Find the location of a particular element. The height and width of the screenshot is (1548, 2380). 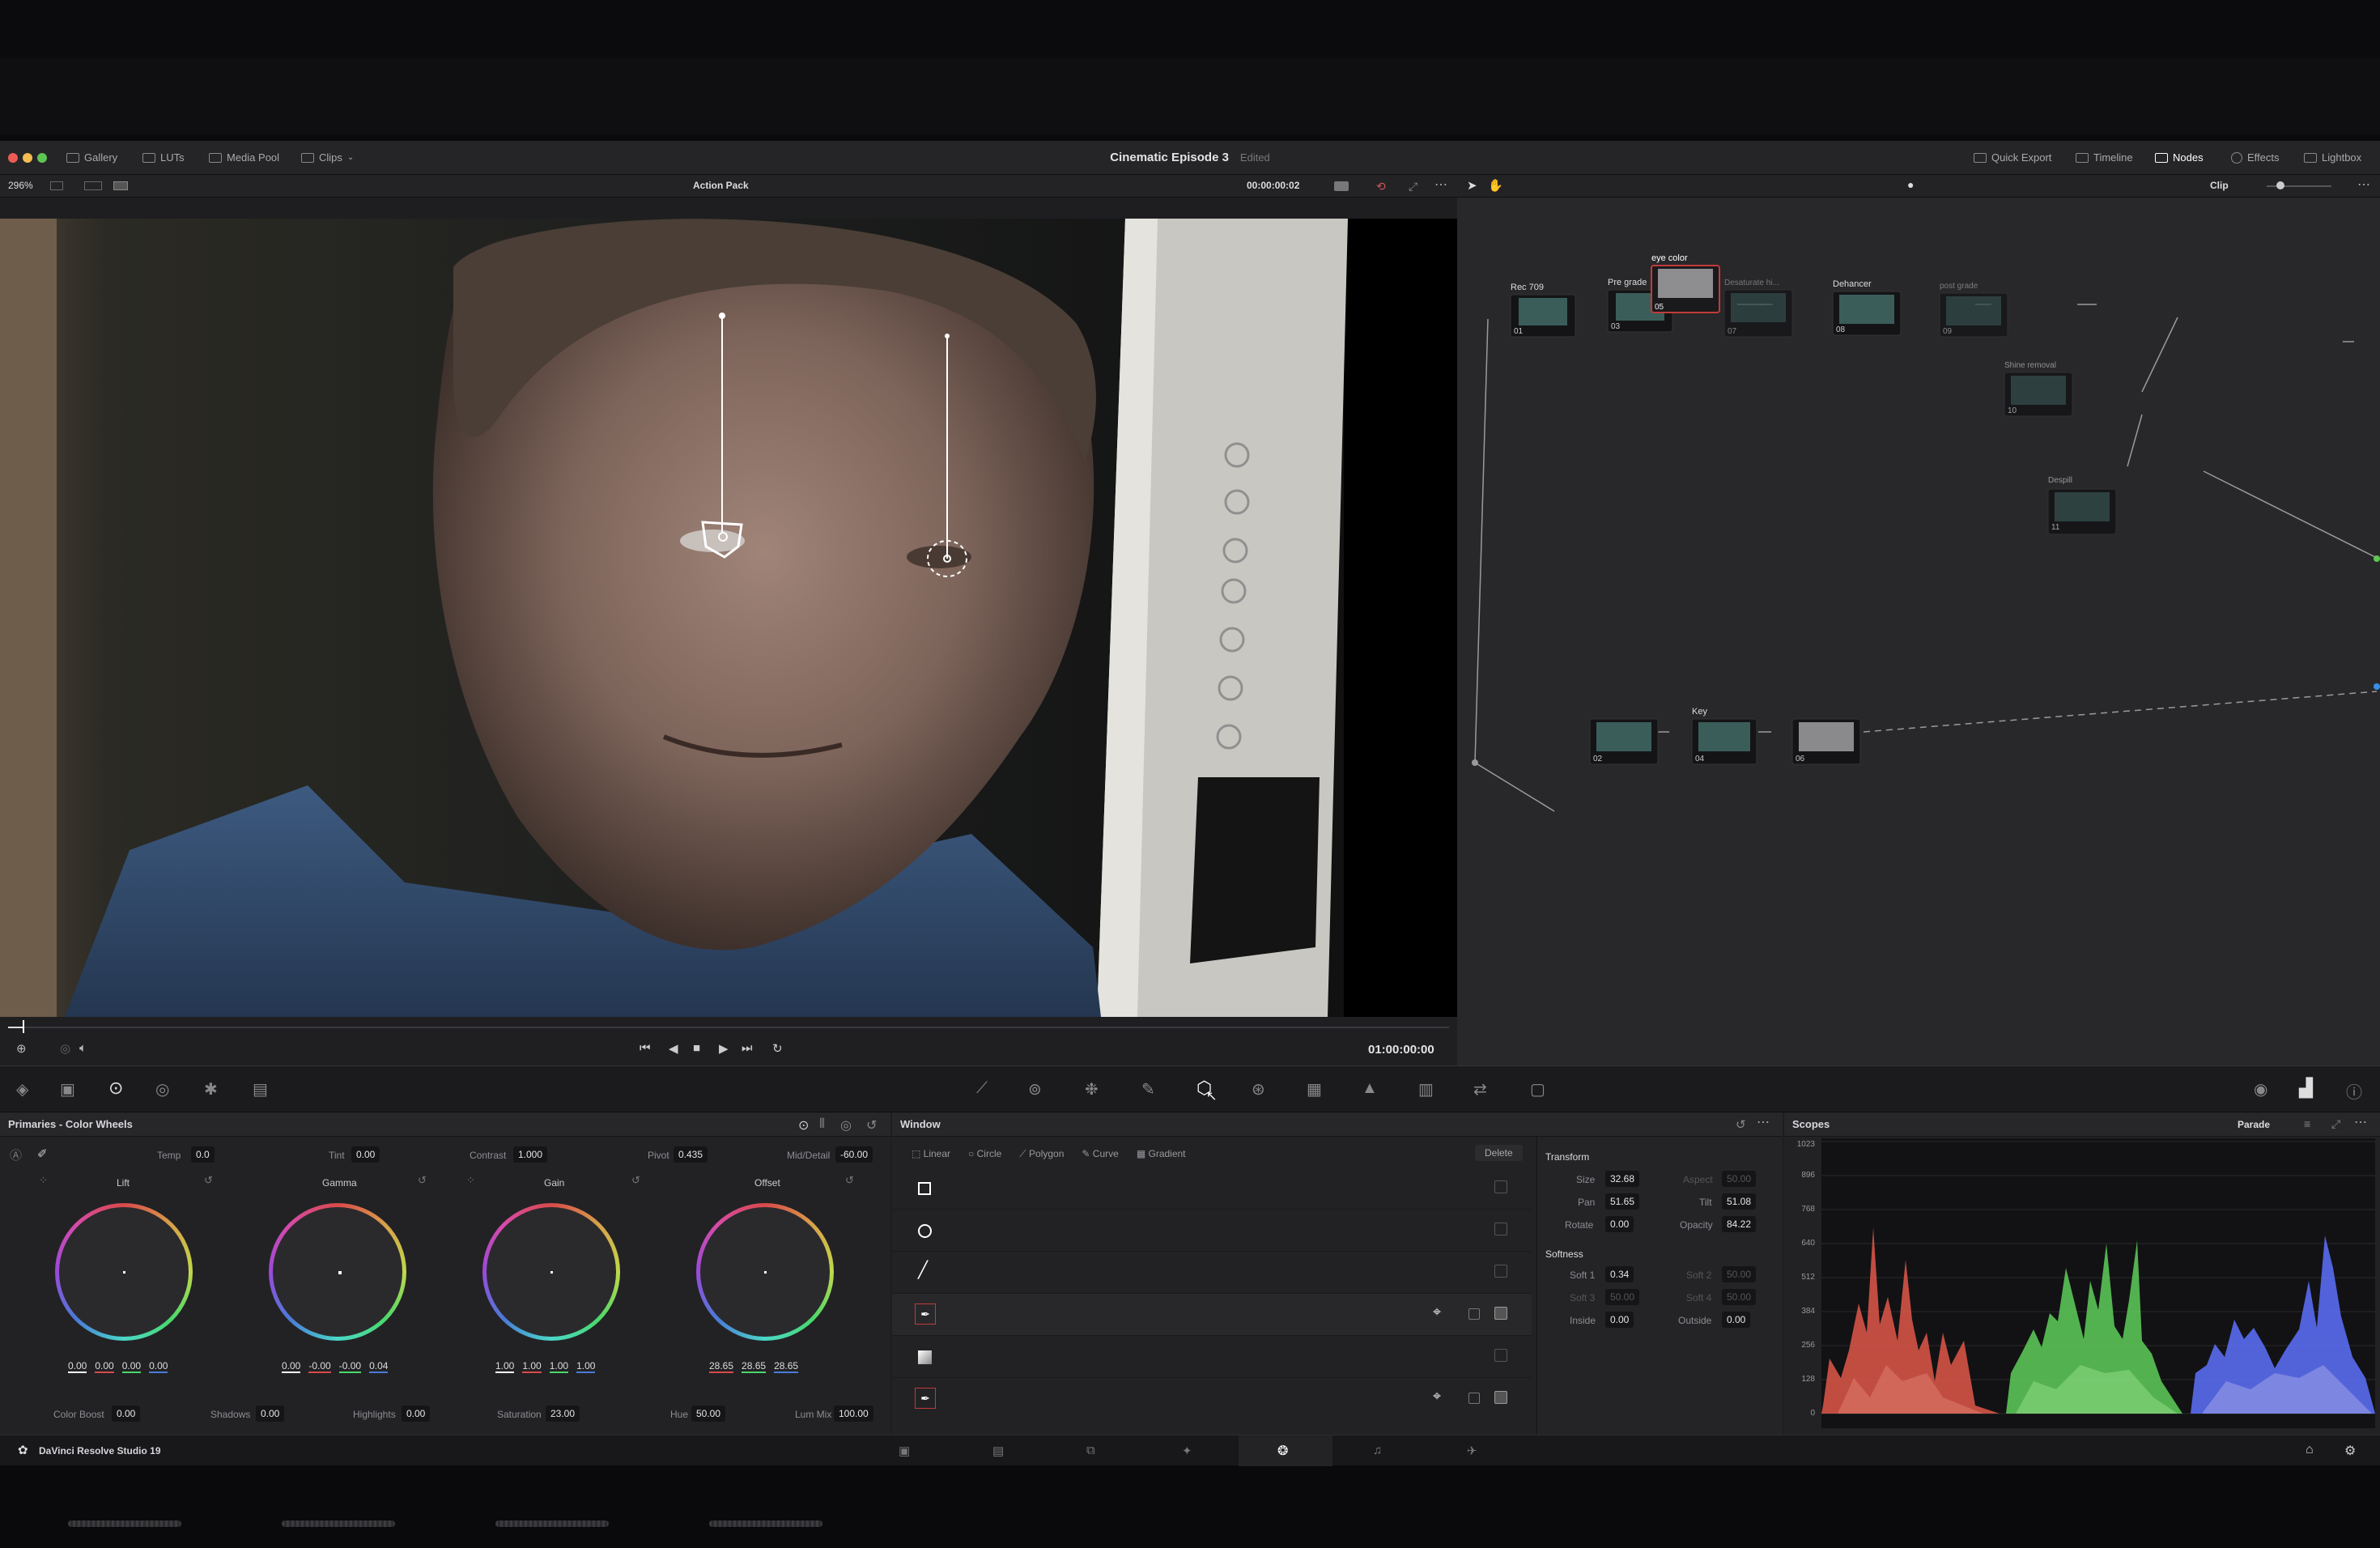

magic-mask-icon: ▦ is located at coordinates (1314, 1089).